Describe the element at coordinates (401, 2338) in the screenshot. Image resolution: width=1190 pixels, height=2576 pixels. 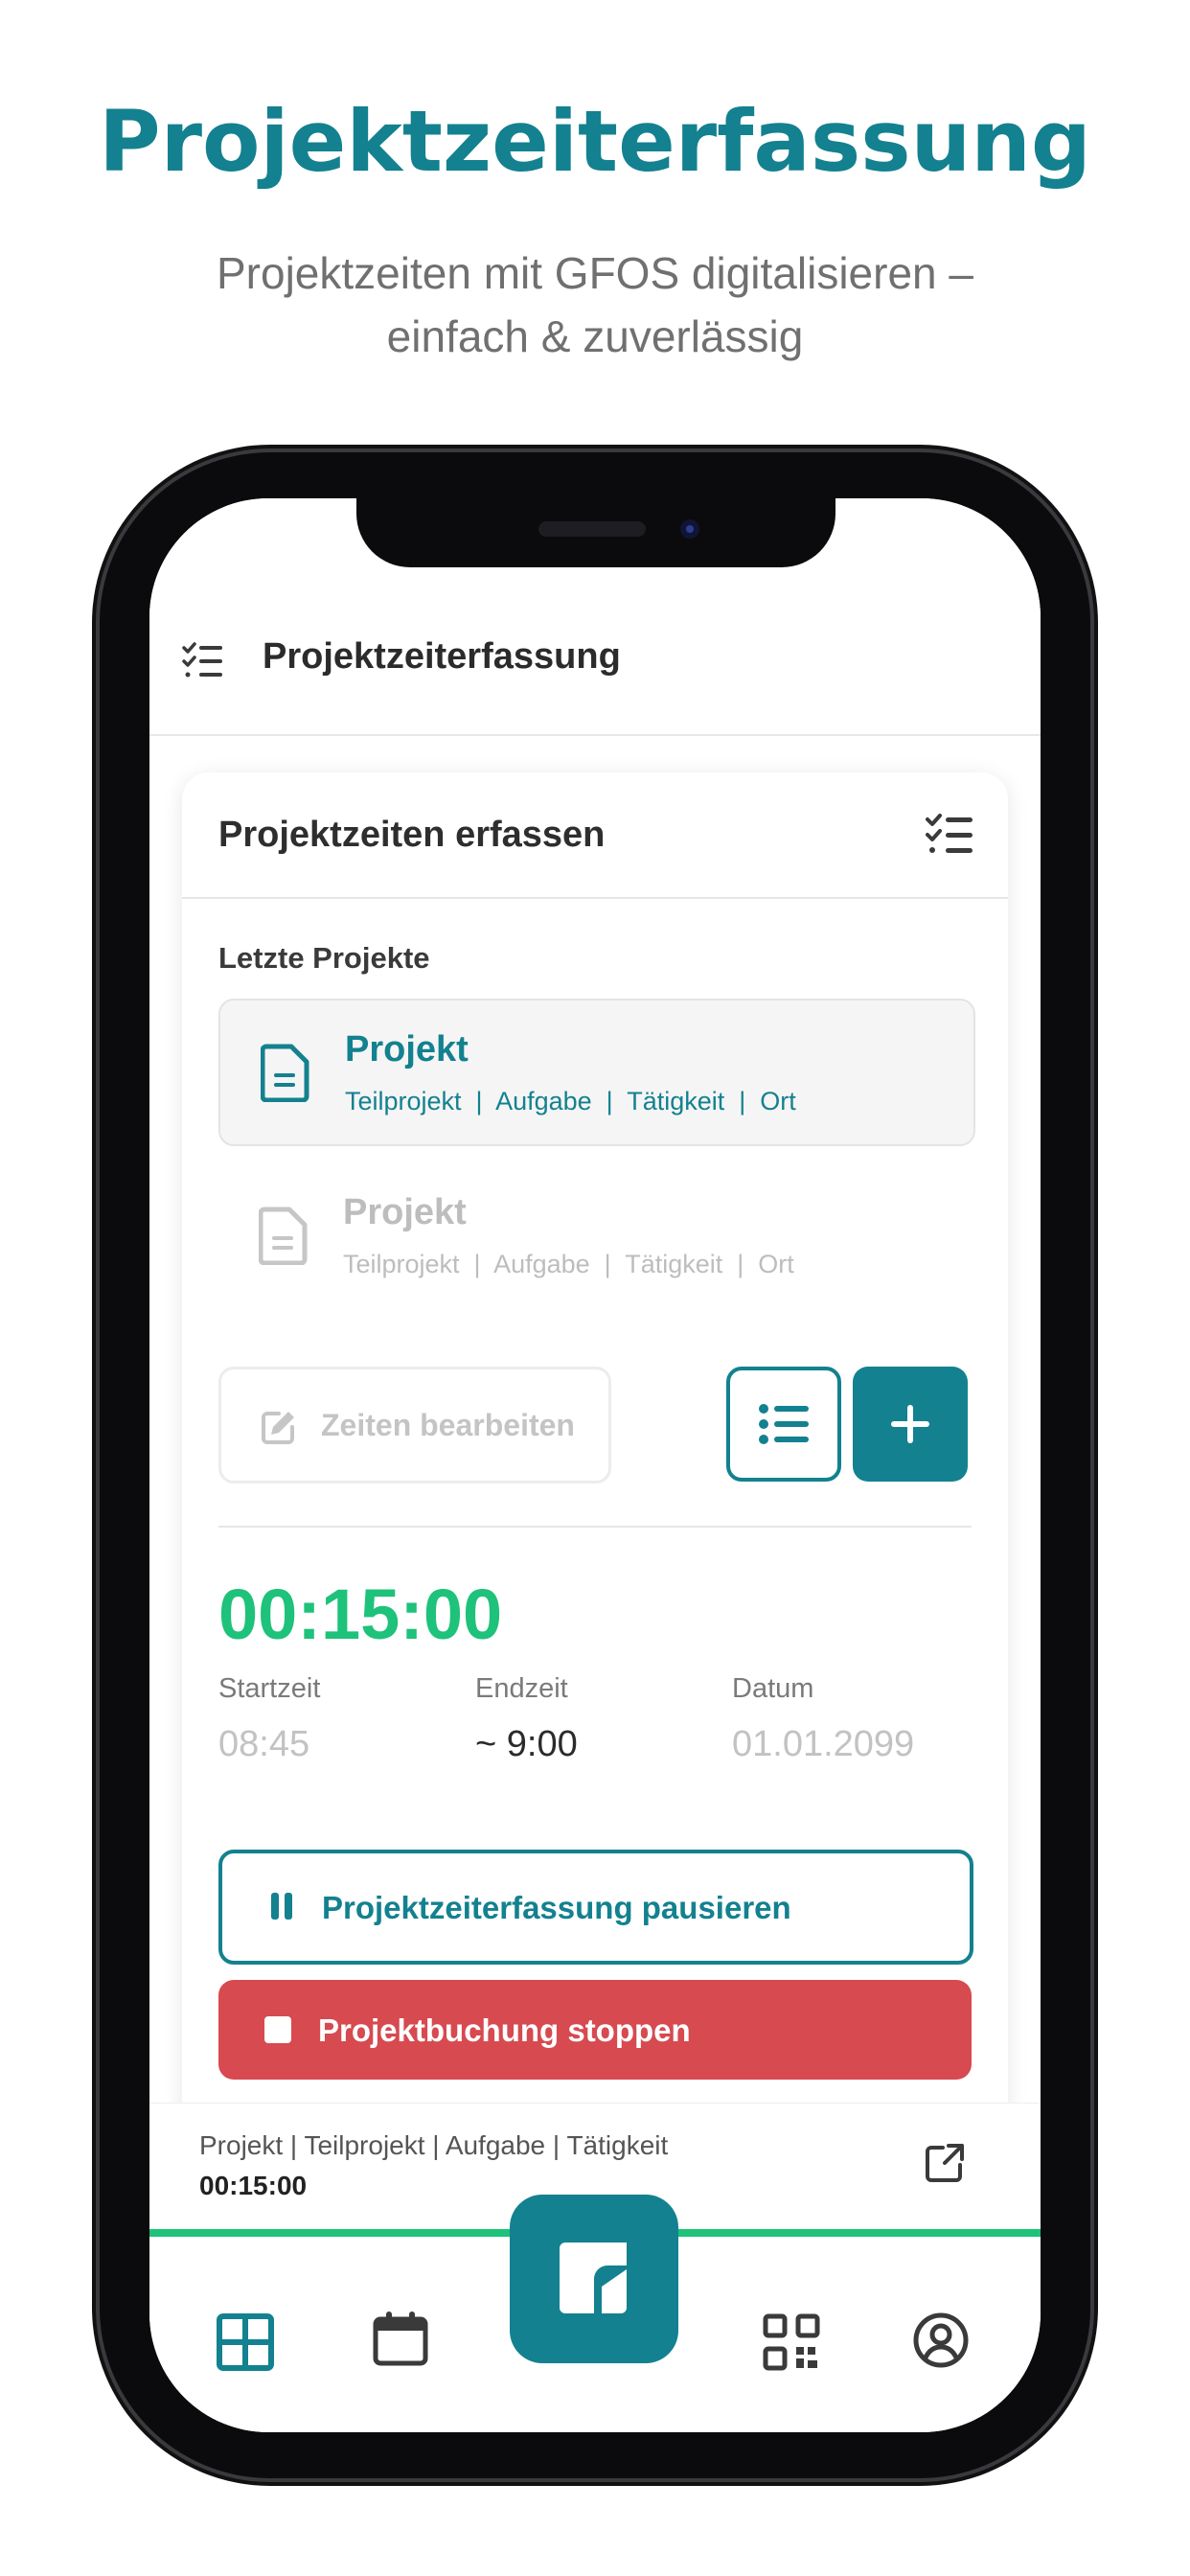
I see `calendar-icon` at that location.